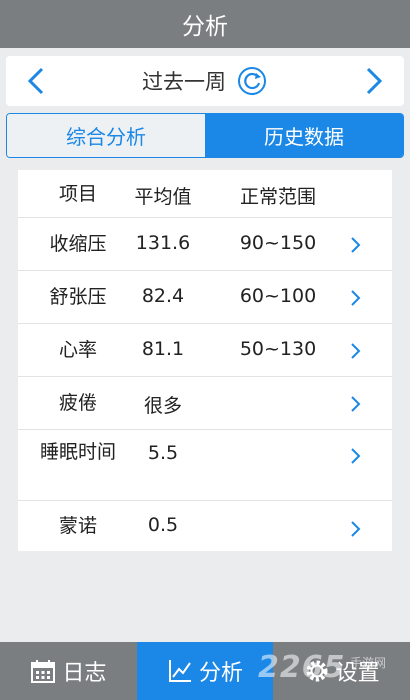 The height and width of the screenshot is (700, 410). I want to click on table-row: 收缩压 131.6 90~150, so click(205, 244).